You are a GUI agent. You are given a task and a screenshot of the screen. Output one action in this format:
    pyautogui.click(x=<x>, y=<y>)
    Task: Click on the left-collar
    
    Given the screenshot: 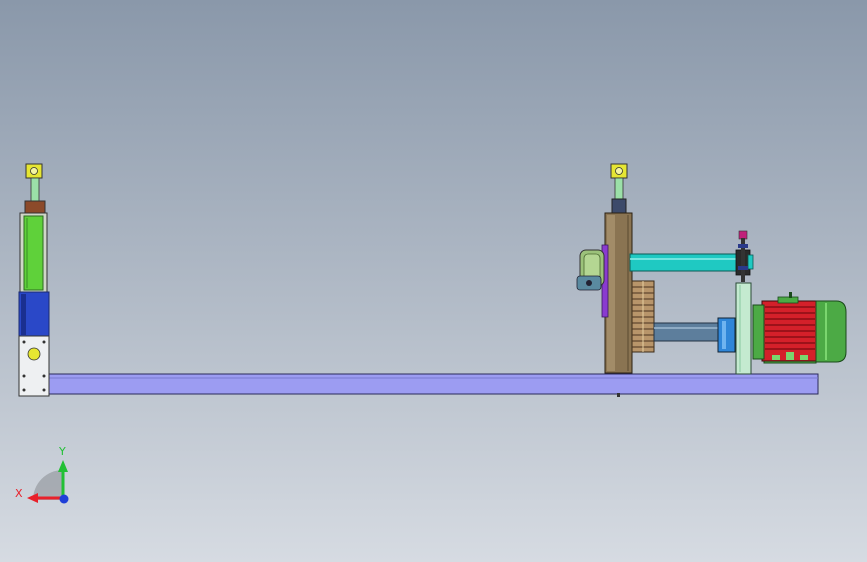 What is the action you would take?
    pyautogui.click(x=35, y=207)
    